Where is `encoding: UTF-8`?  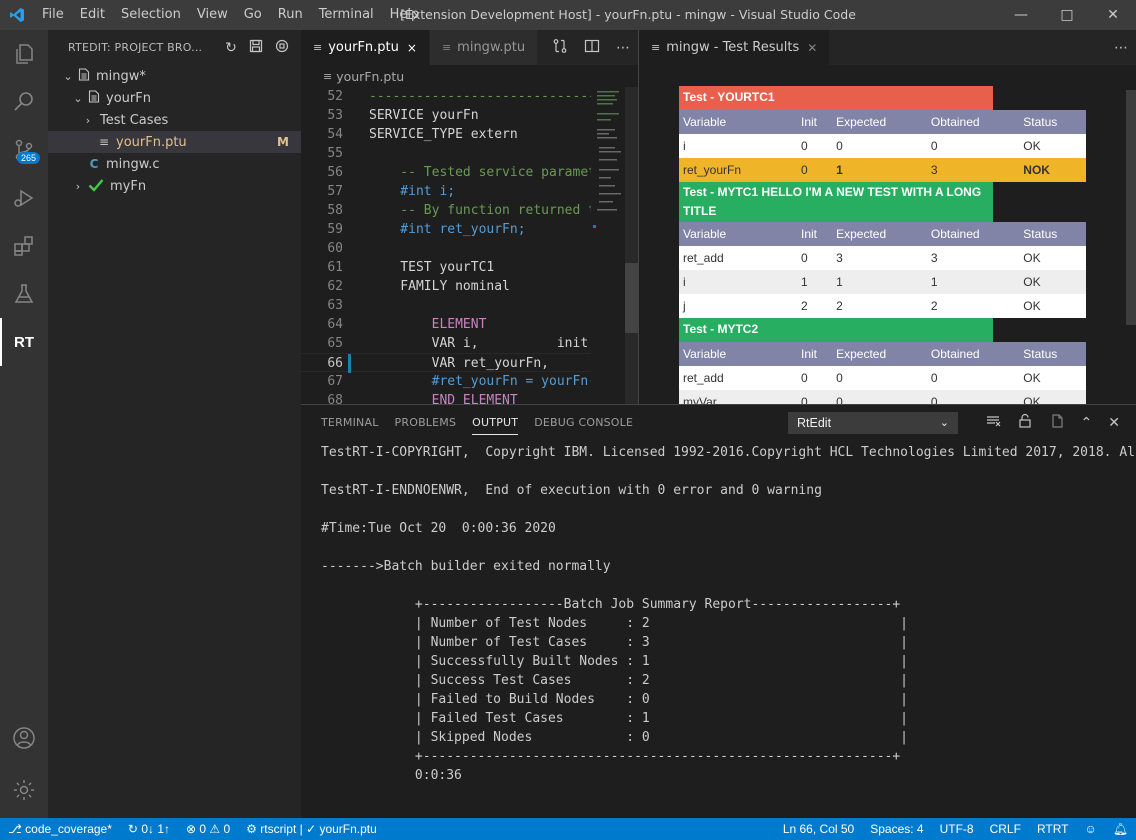 encoding: UTF-8 is located at coordinates (957, 829).